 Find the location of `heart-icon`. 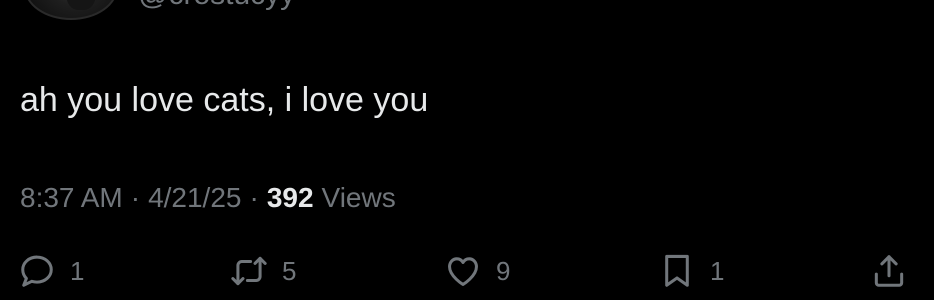

heart-icon is located at coordinates (463, 271).